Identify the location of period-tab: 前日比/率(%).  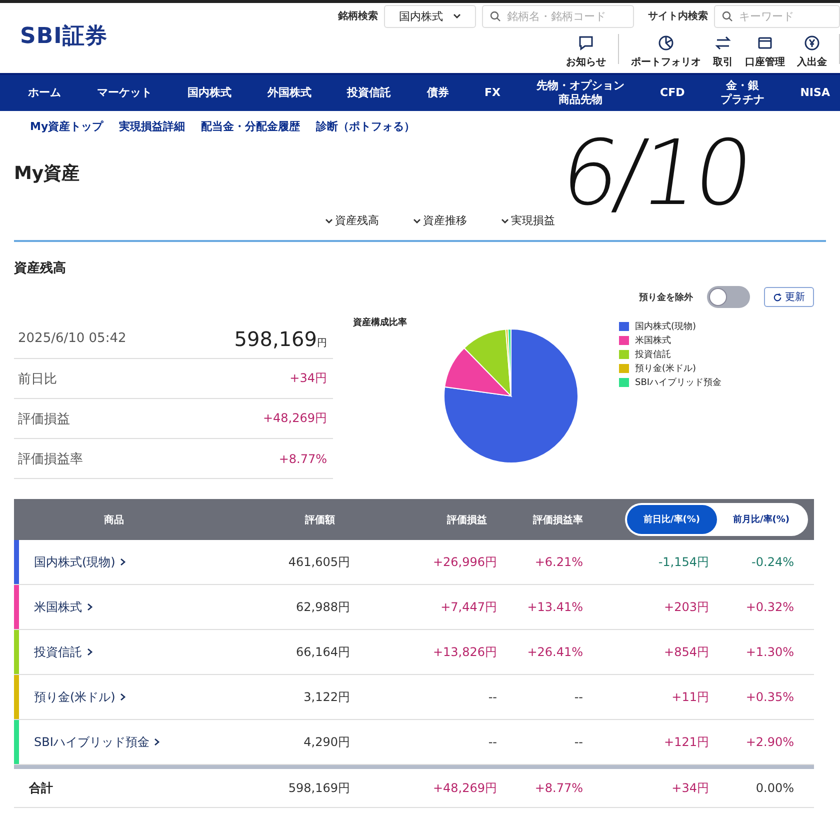
(671, 519).